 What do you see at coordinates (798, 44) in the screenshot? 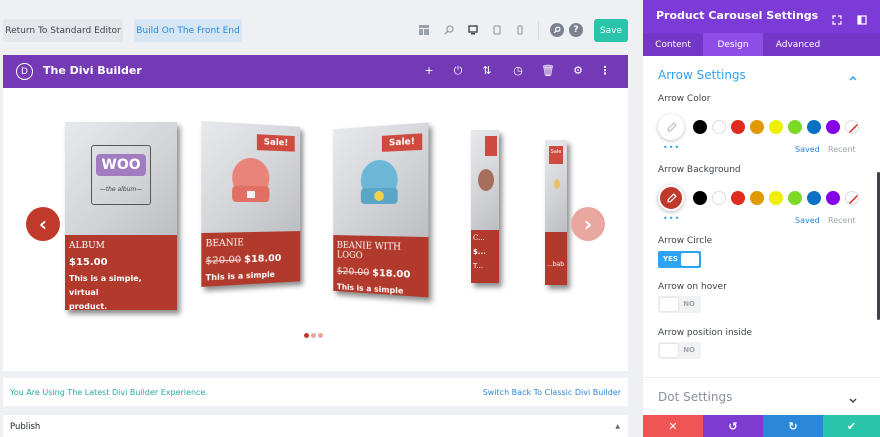
I see `tab-advanced: Advanced` at bounding box center [798, 44].